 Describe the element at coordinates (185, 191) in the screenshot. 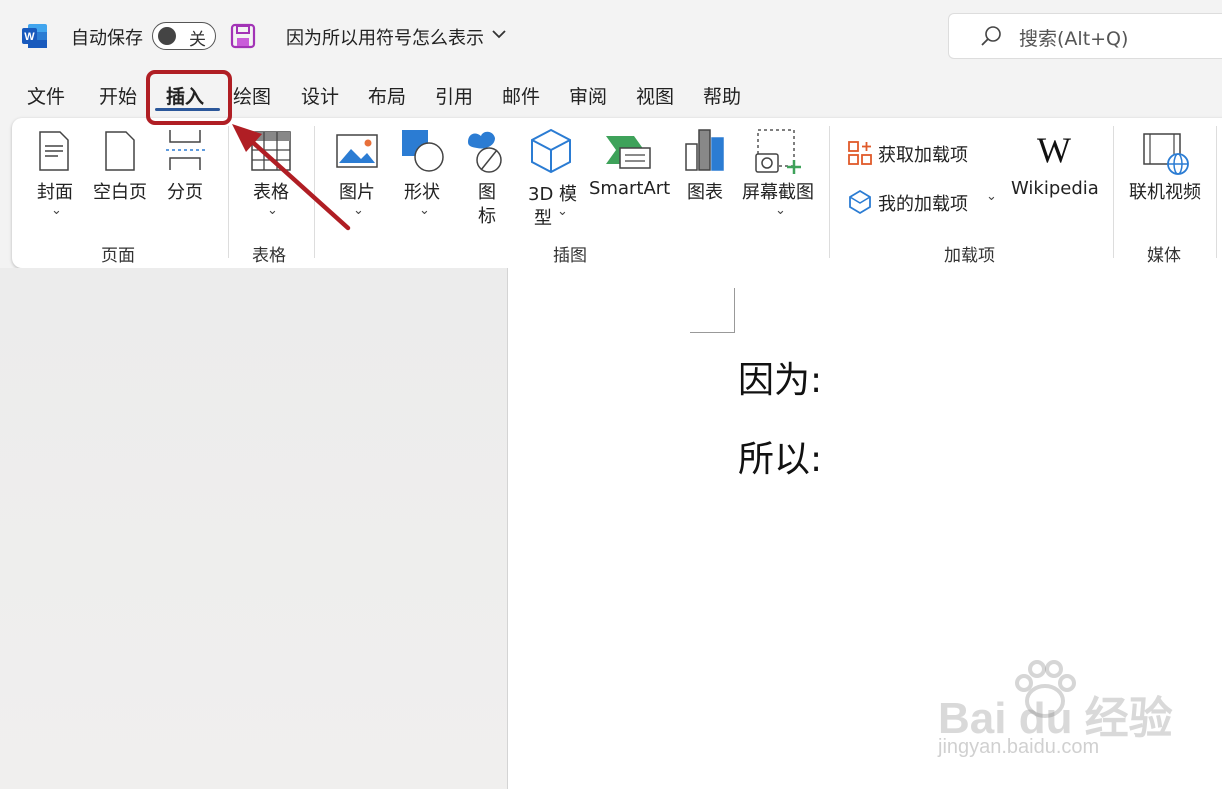

I see `page-break-button: 分页` at that location.